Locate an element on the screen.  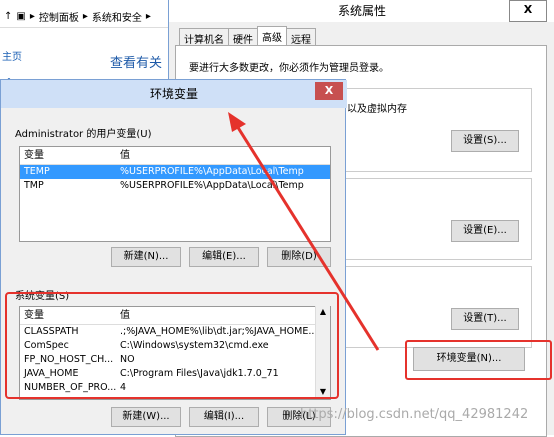
arrow-line is located at coordinates (305, 234).